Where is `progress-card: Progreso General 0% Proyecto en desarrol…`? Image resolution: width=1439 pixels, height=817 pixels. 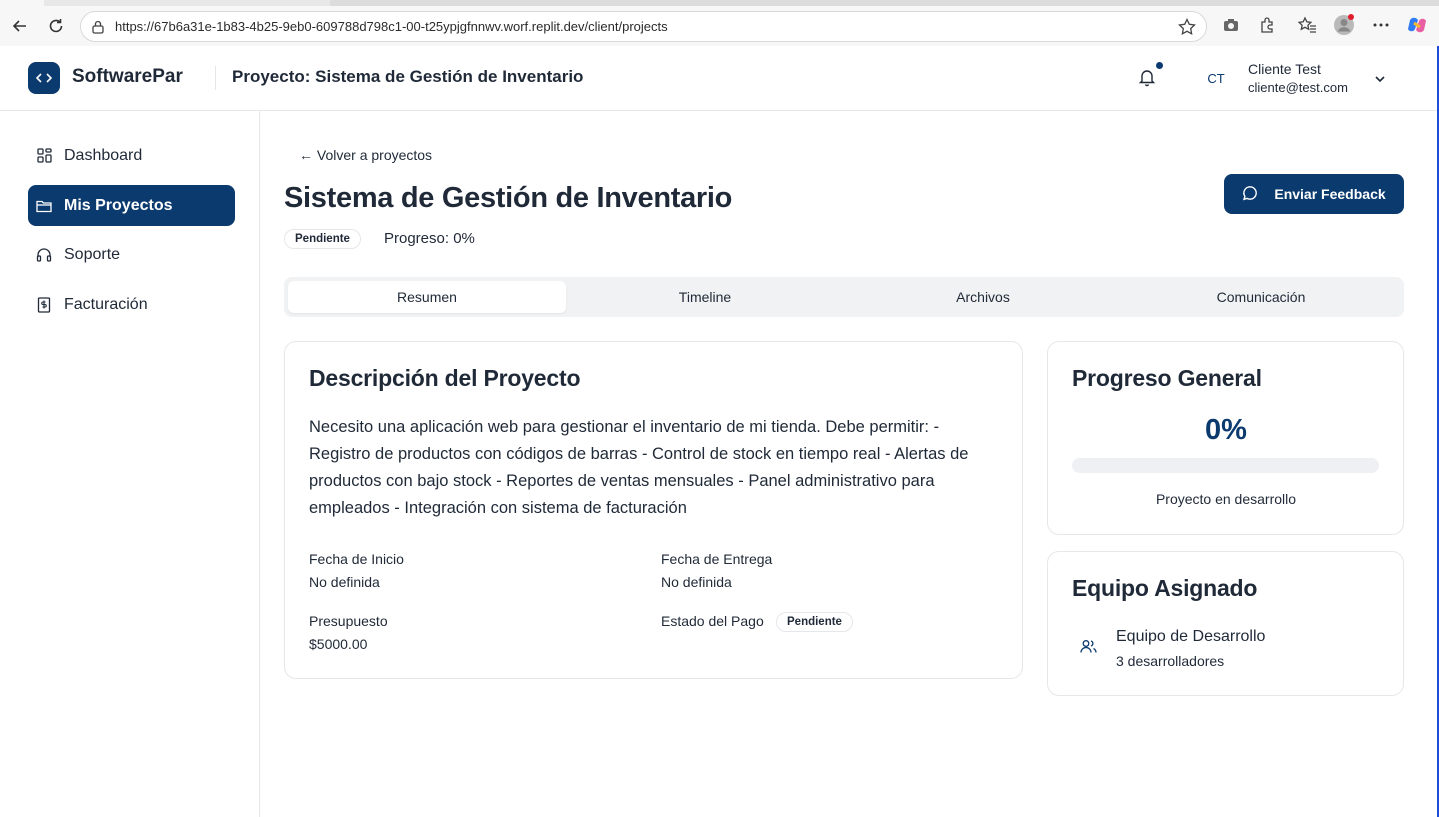
progress-card: Progreso General 0% Proyecto en desarrol… is located at coordinates (1225, 438).